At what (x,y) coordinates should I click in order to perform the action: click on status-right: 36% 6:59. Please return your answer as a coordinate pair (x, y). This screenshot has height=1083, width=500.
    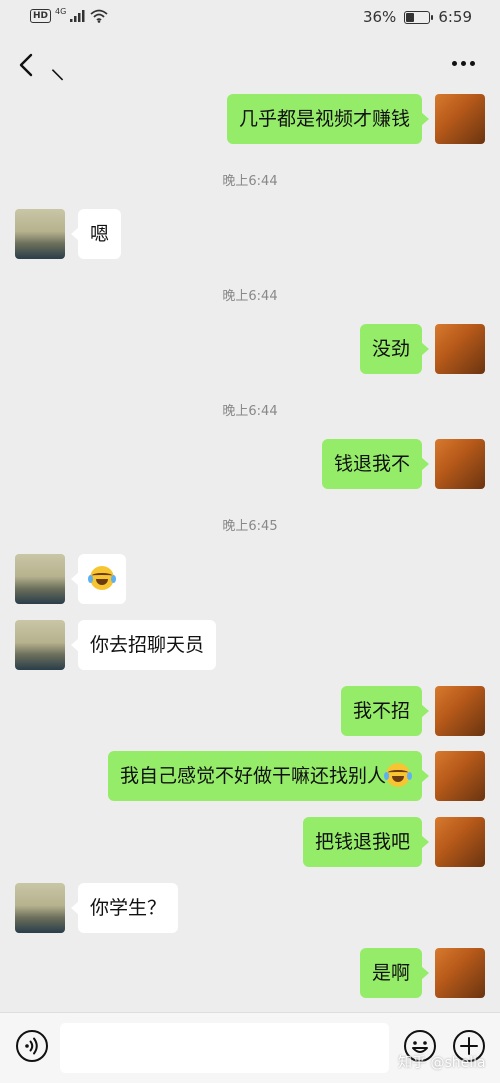
    Looking at the image, I should click on (417, 17).